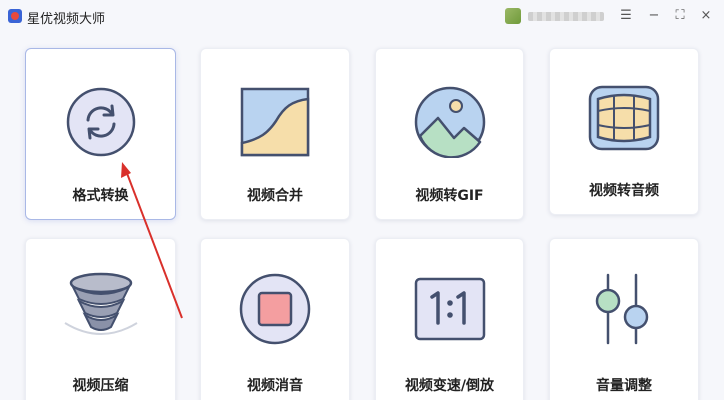 This screenshot has height=400, width=724. I want to click on tool-label: 视频转GIF, so click(449, 196).